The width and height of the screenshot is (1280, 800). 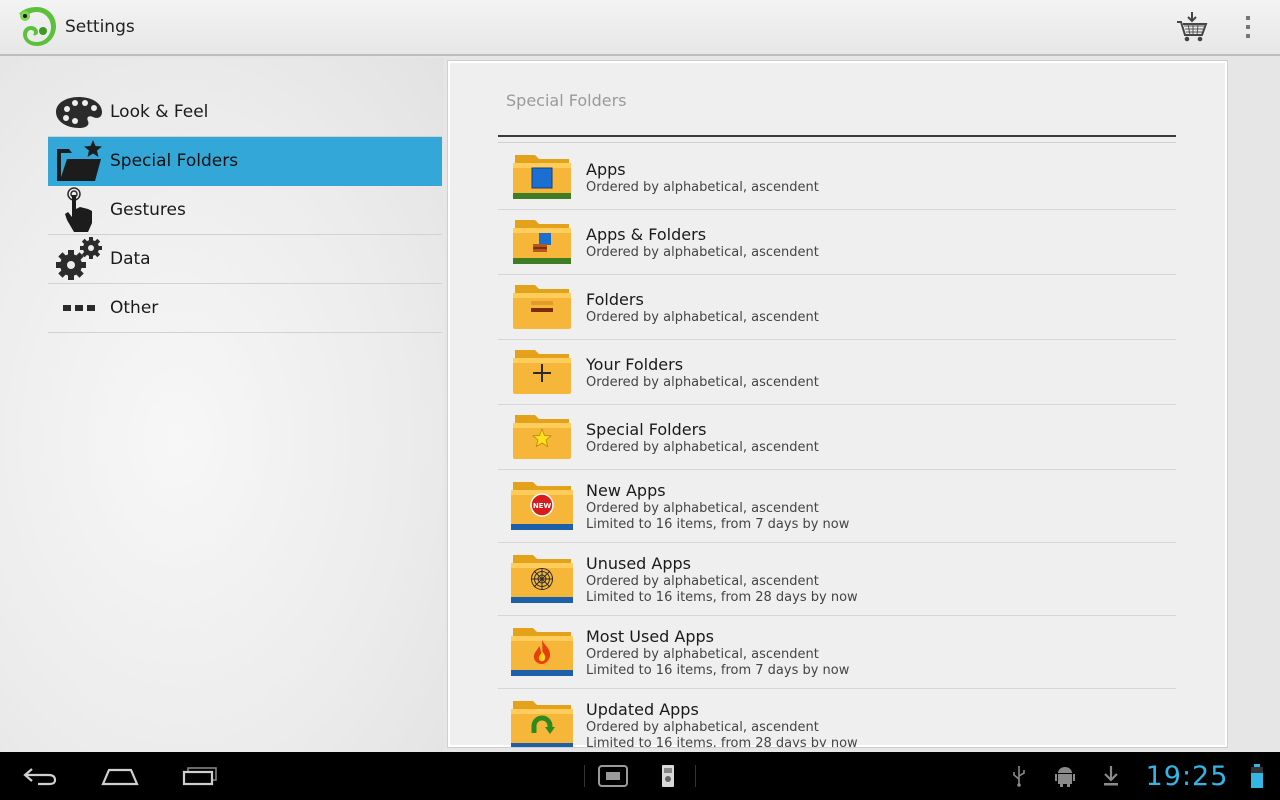 I want to click on clock: 19:25, so click(x=1187, y=776).